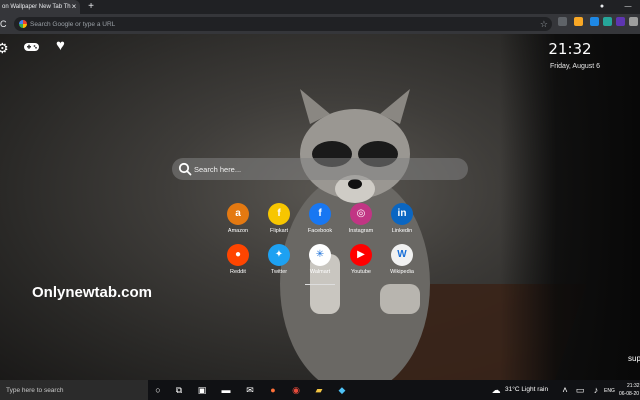 Image resolution: width=640 pixels, height=400 pixels. I want to click on reddit-icon: ●, so click(238, 255).